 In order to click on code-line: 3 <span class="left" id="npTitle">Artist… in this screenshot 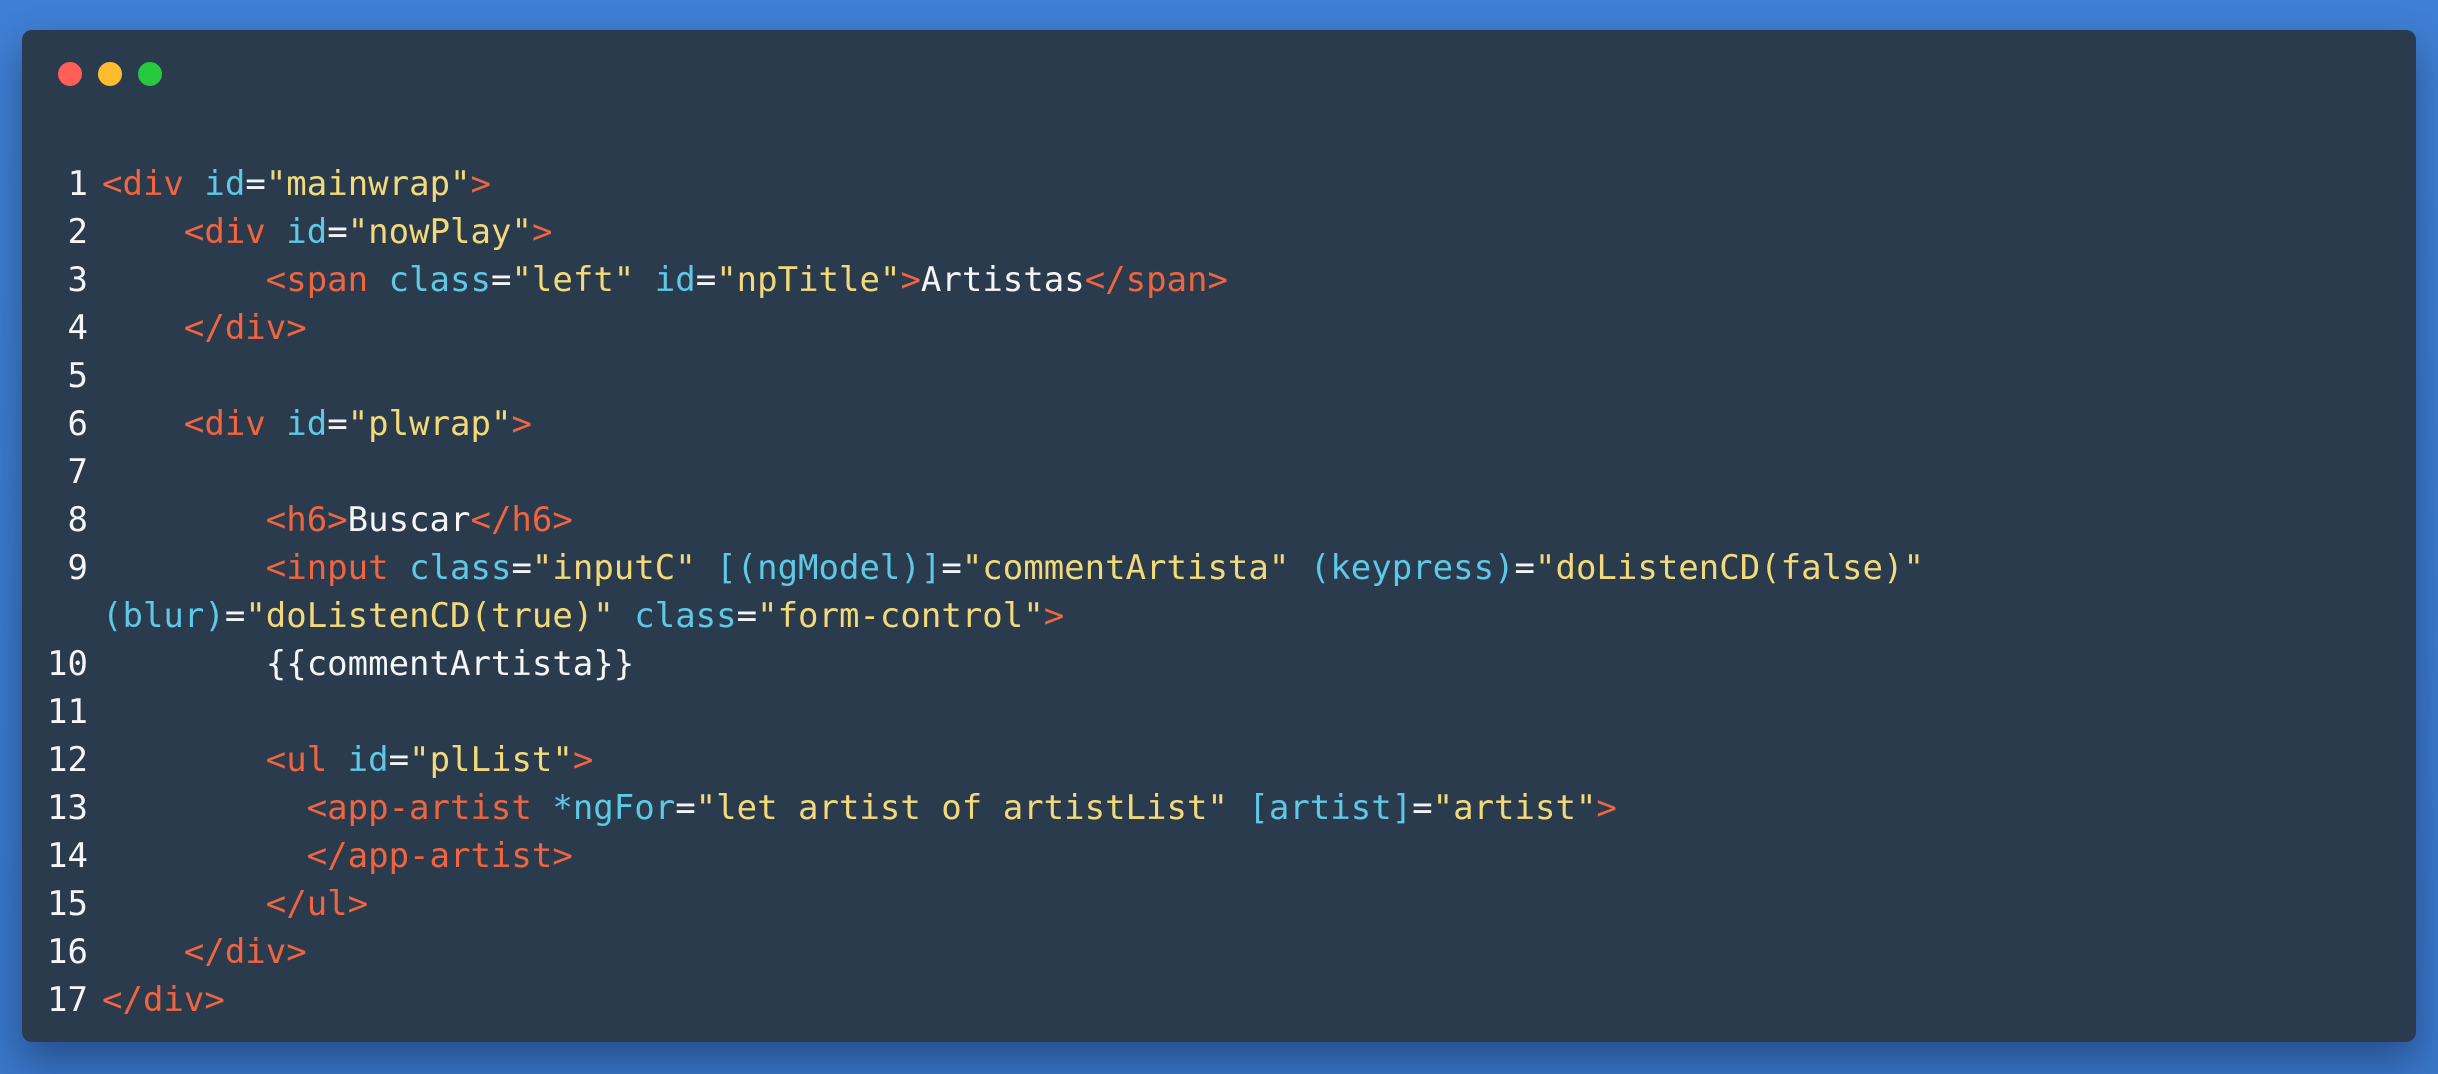, I will do `click(1219, 280)`.